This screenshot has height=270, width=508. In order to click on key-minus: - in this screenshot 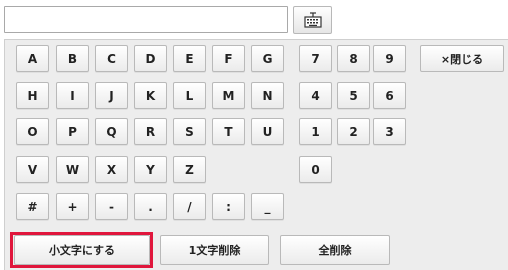, I will do `click(111, 206)`.